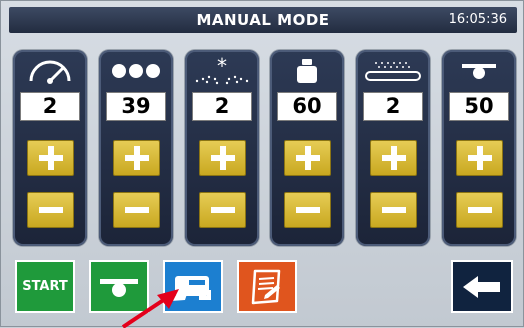 The height and width of the screenshot is (328, 524). What do you see at coordinates (393, 106) in the screenshot?
I see `conveyor-value: 2` at bounding box center [393, 106].